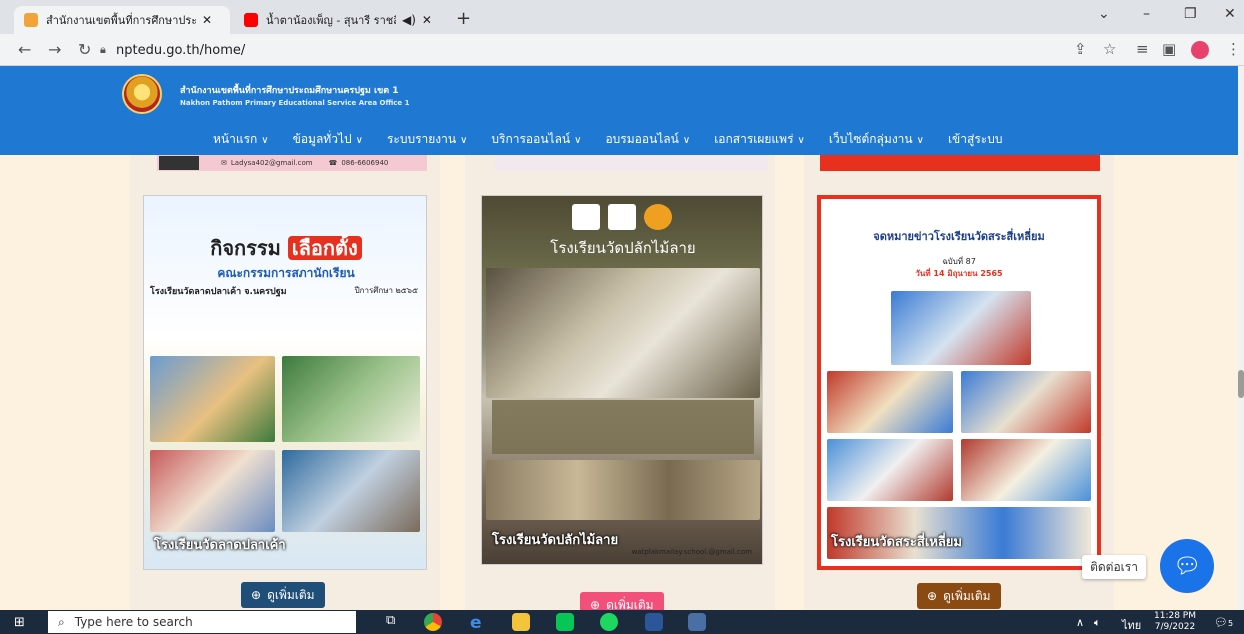 This screenshot has width=1244, height=634. What do you see at coordinates (697, 622) in the screenshot?
I see `chrome-profile-icon` at bounding box center [697, 622].